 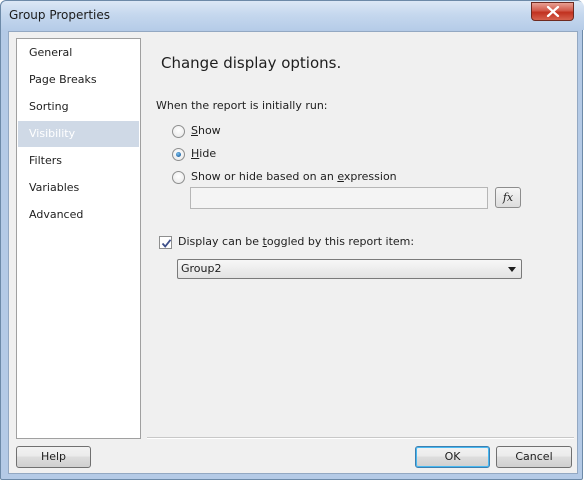 I want to click on dropdown-arrow-icon, so click(x=512, y=269).